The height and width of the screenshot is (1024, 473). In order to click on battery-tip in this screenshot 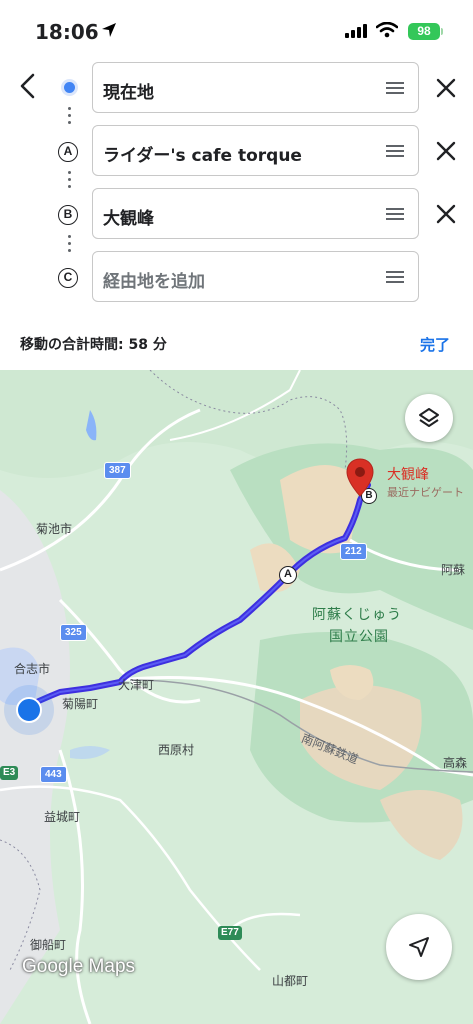, I will do `click(442, 31)`.